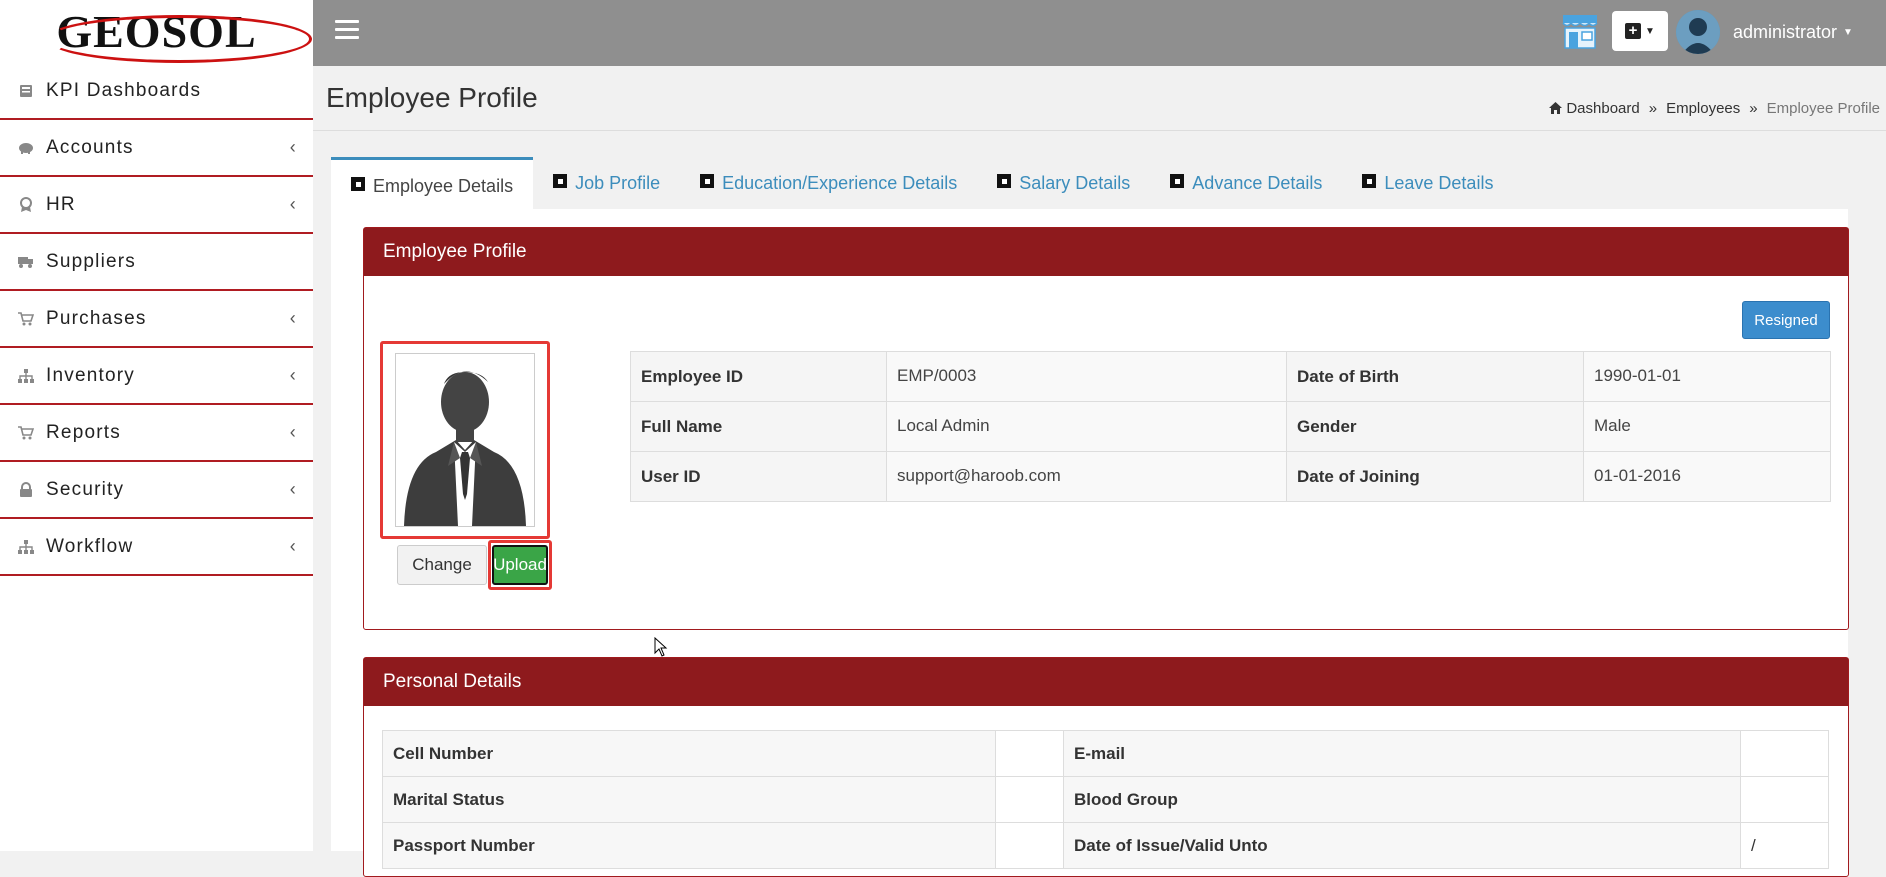  I want to click on full-name-label: Full Name, so click(758, 426).